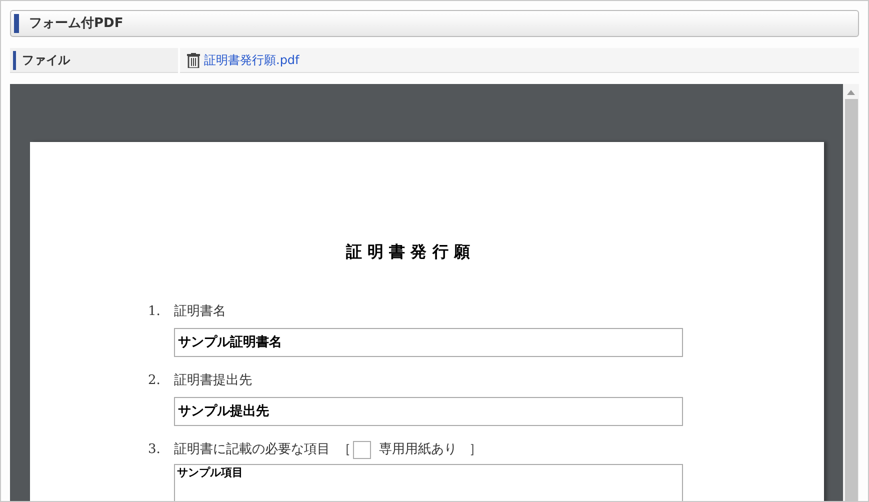 The height and width of the screenshot is (502, 869). Describe the element at coordinates (193, 60) in the screenshot. I see `trash-icon` at that location.